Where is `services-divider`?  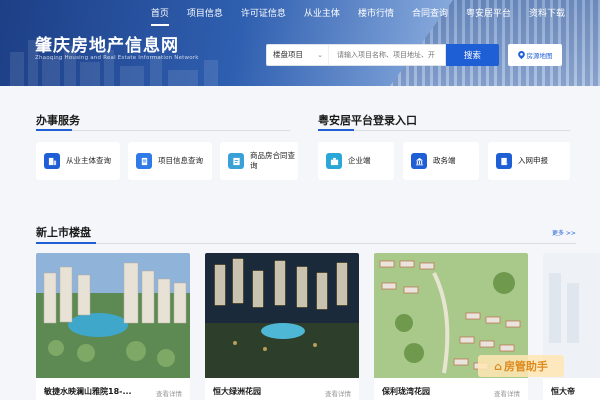 services-divider is located at coordinates (163, 130).